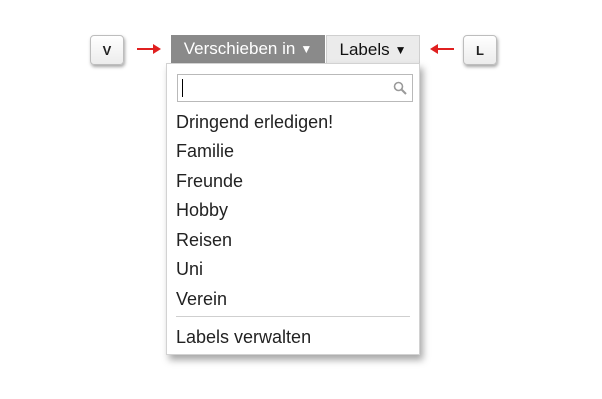 This screenshot has width=602, height=399. I want to click on keyboard-key-v: V, so click(107, 50).